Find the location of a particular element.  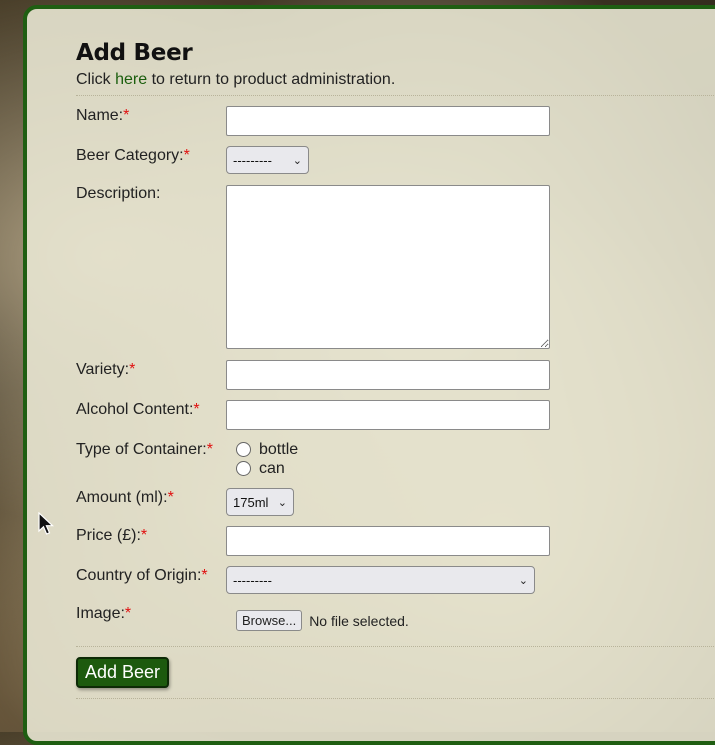

divider-middle is located at coordinates (395, 646).